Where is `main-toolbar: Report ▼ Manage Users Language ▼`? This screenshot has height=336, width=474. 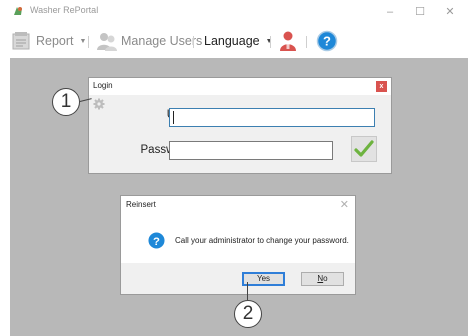 main-toolbar: Report ▼ Manage Users Language ▼ is located at coordinates (237, 41).